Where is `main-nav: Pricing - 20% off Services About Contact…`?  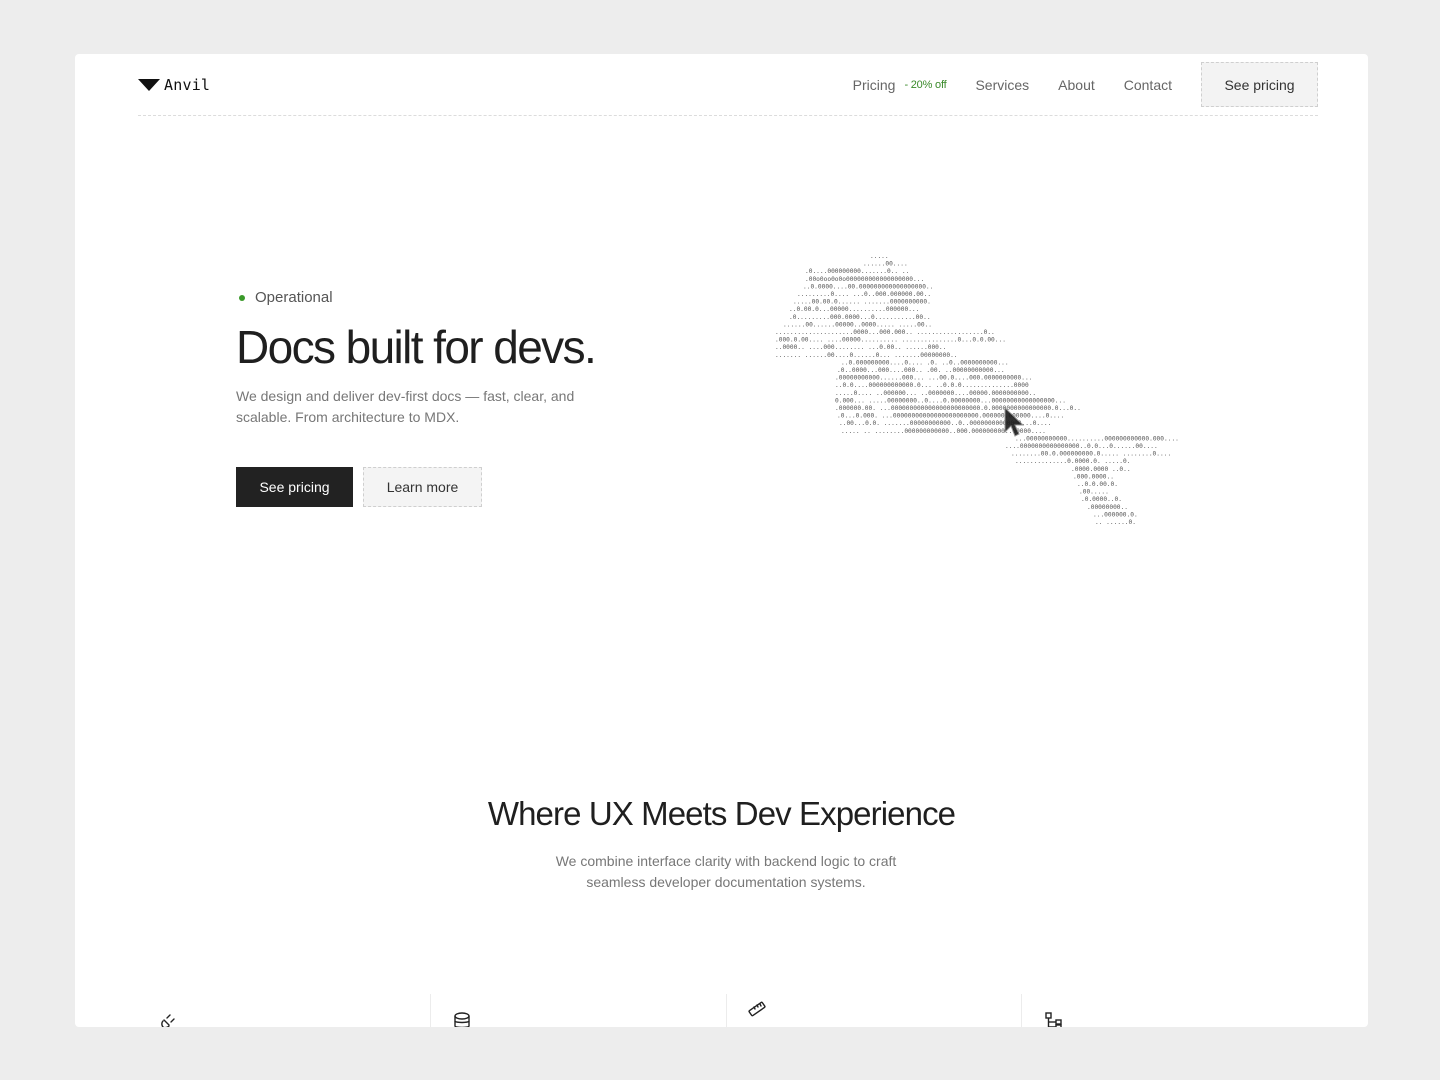
main-nav: Pricing - 20% off Services About Contact… is located at coordinates (1085, 84).